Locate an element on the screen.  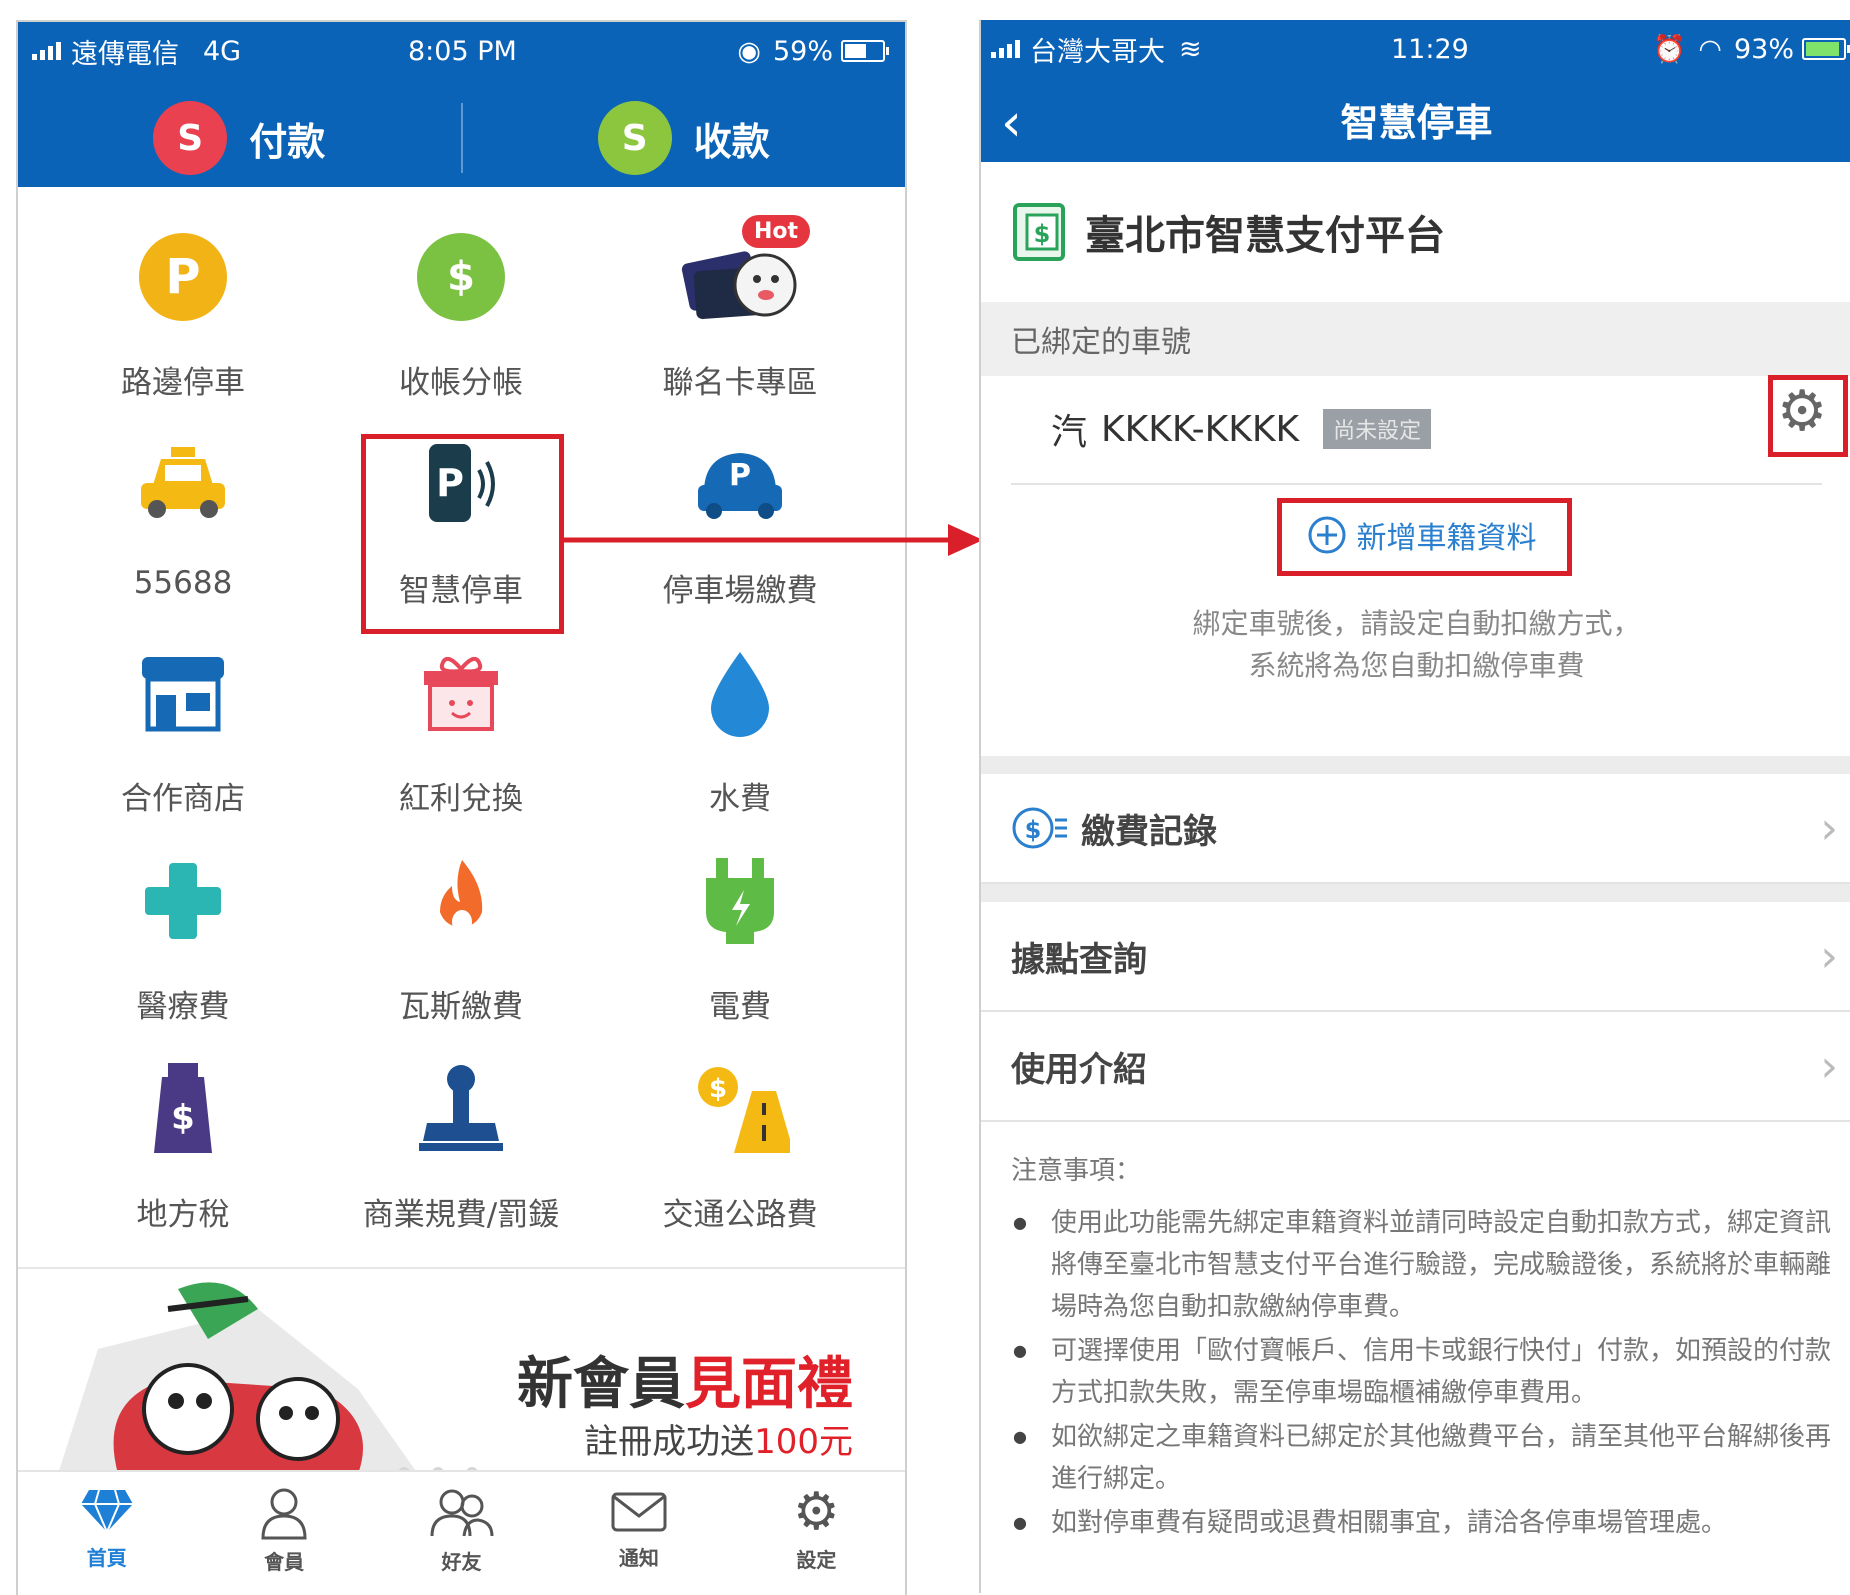
menu-label: 使用介紹 is located at coordinates (1079, 1069).